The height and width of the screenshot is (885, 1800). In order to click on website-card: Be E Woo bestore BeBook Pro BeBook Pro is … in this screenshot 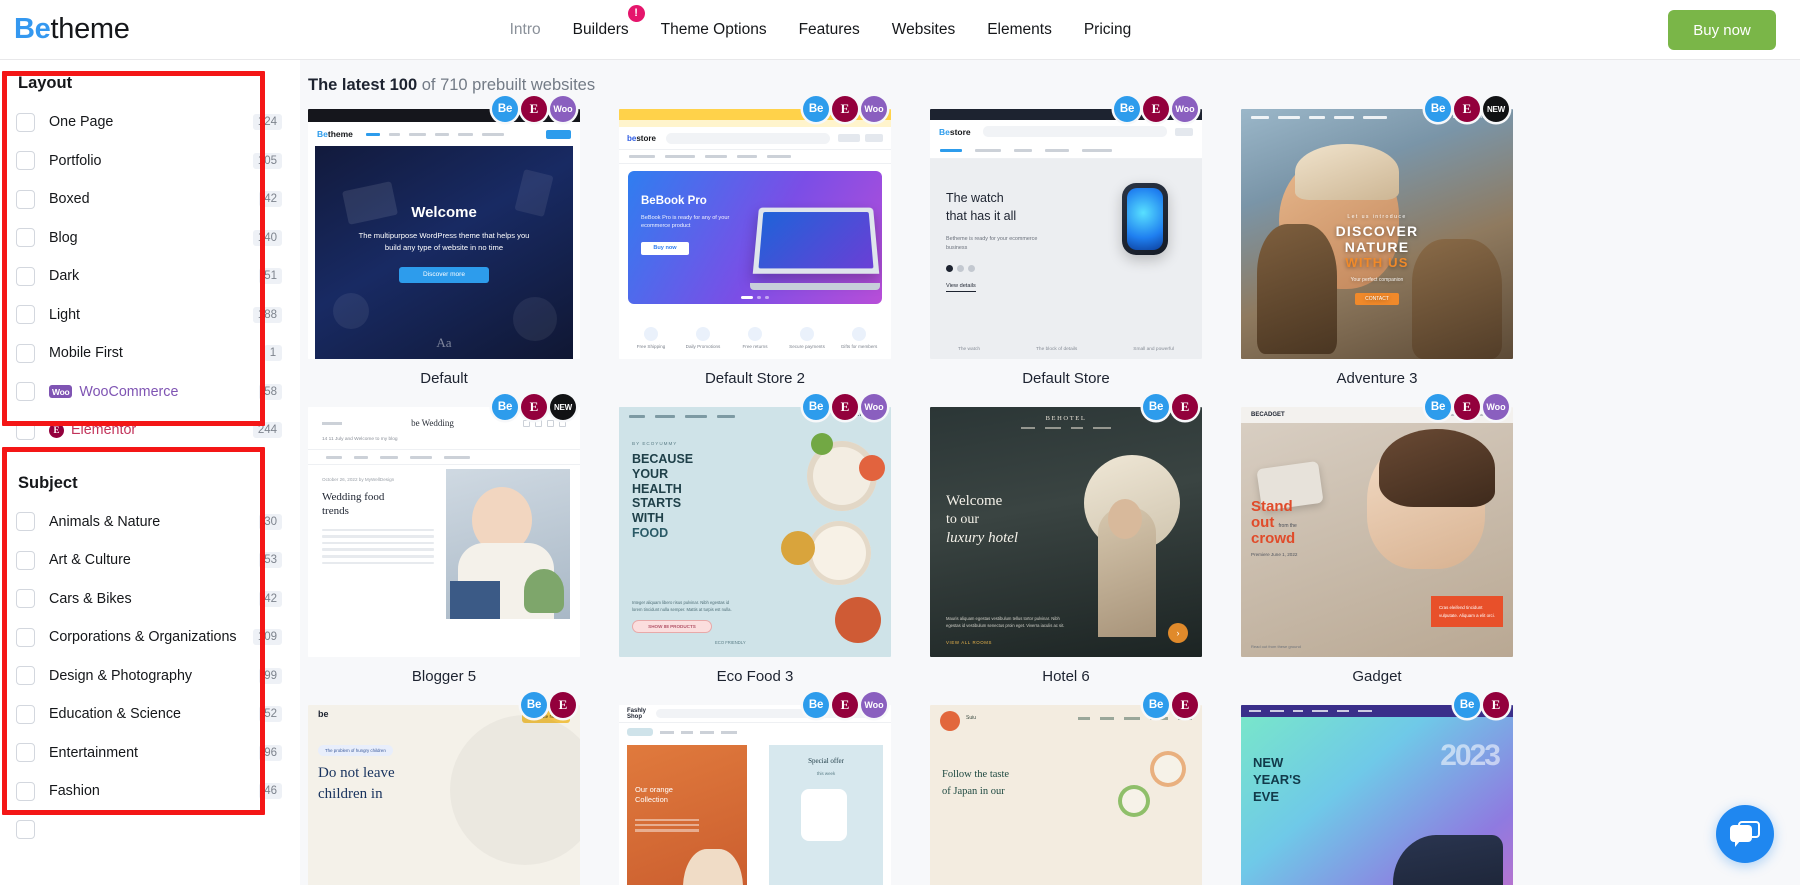, I will do `click(755, 251)`.